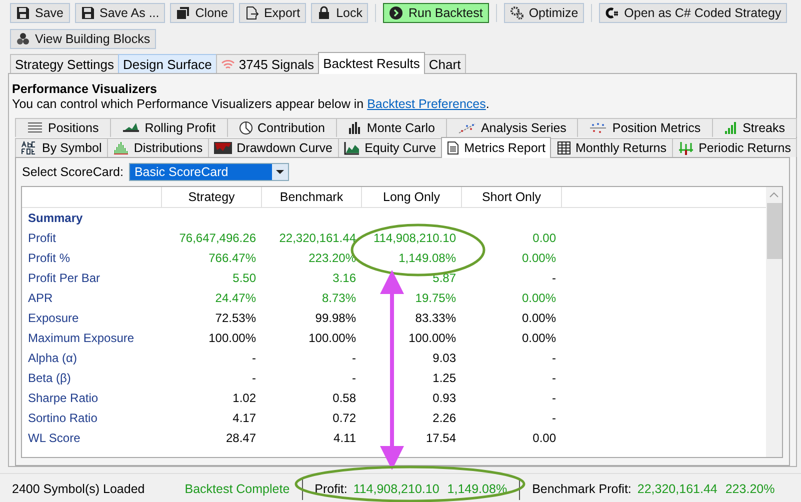  Describe the element at coordinates (273, 147) in the screenshot. I see `tab: Drawdown Curve` at that location.